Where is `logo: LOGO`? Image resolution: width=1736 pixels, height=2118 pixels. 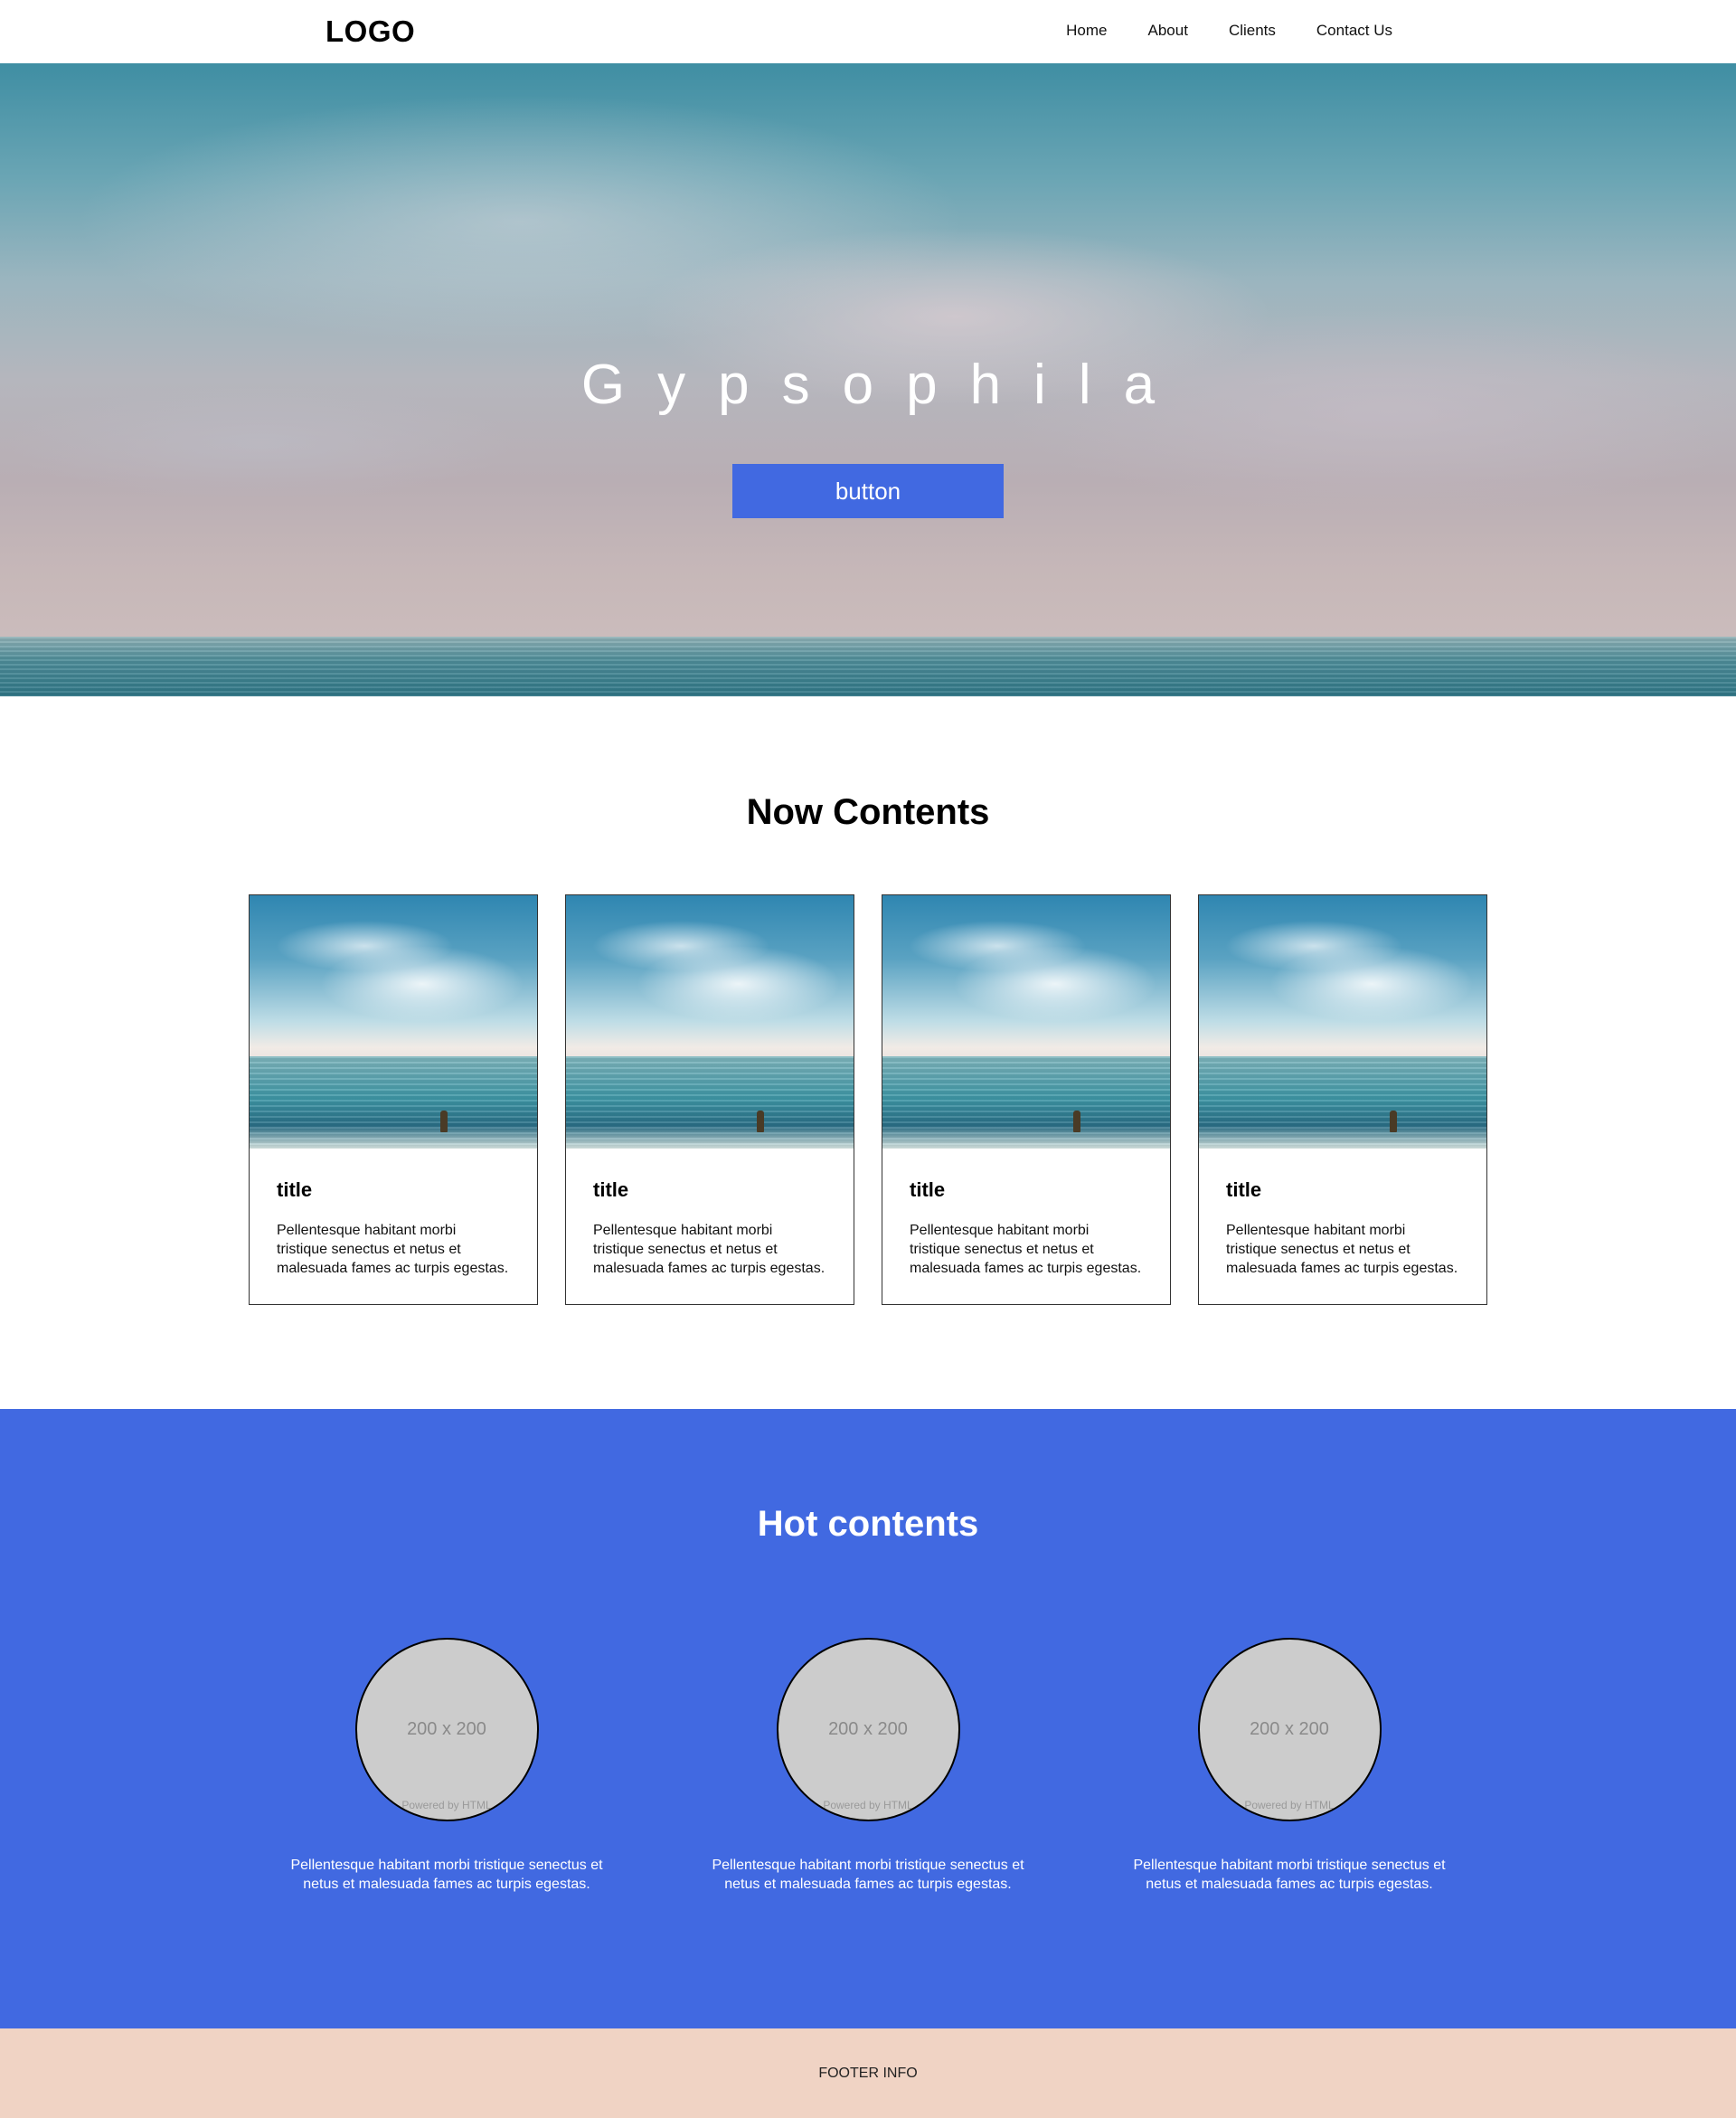 logo: LOGO is located at coordinates (371, 31).